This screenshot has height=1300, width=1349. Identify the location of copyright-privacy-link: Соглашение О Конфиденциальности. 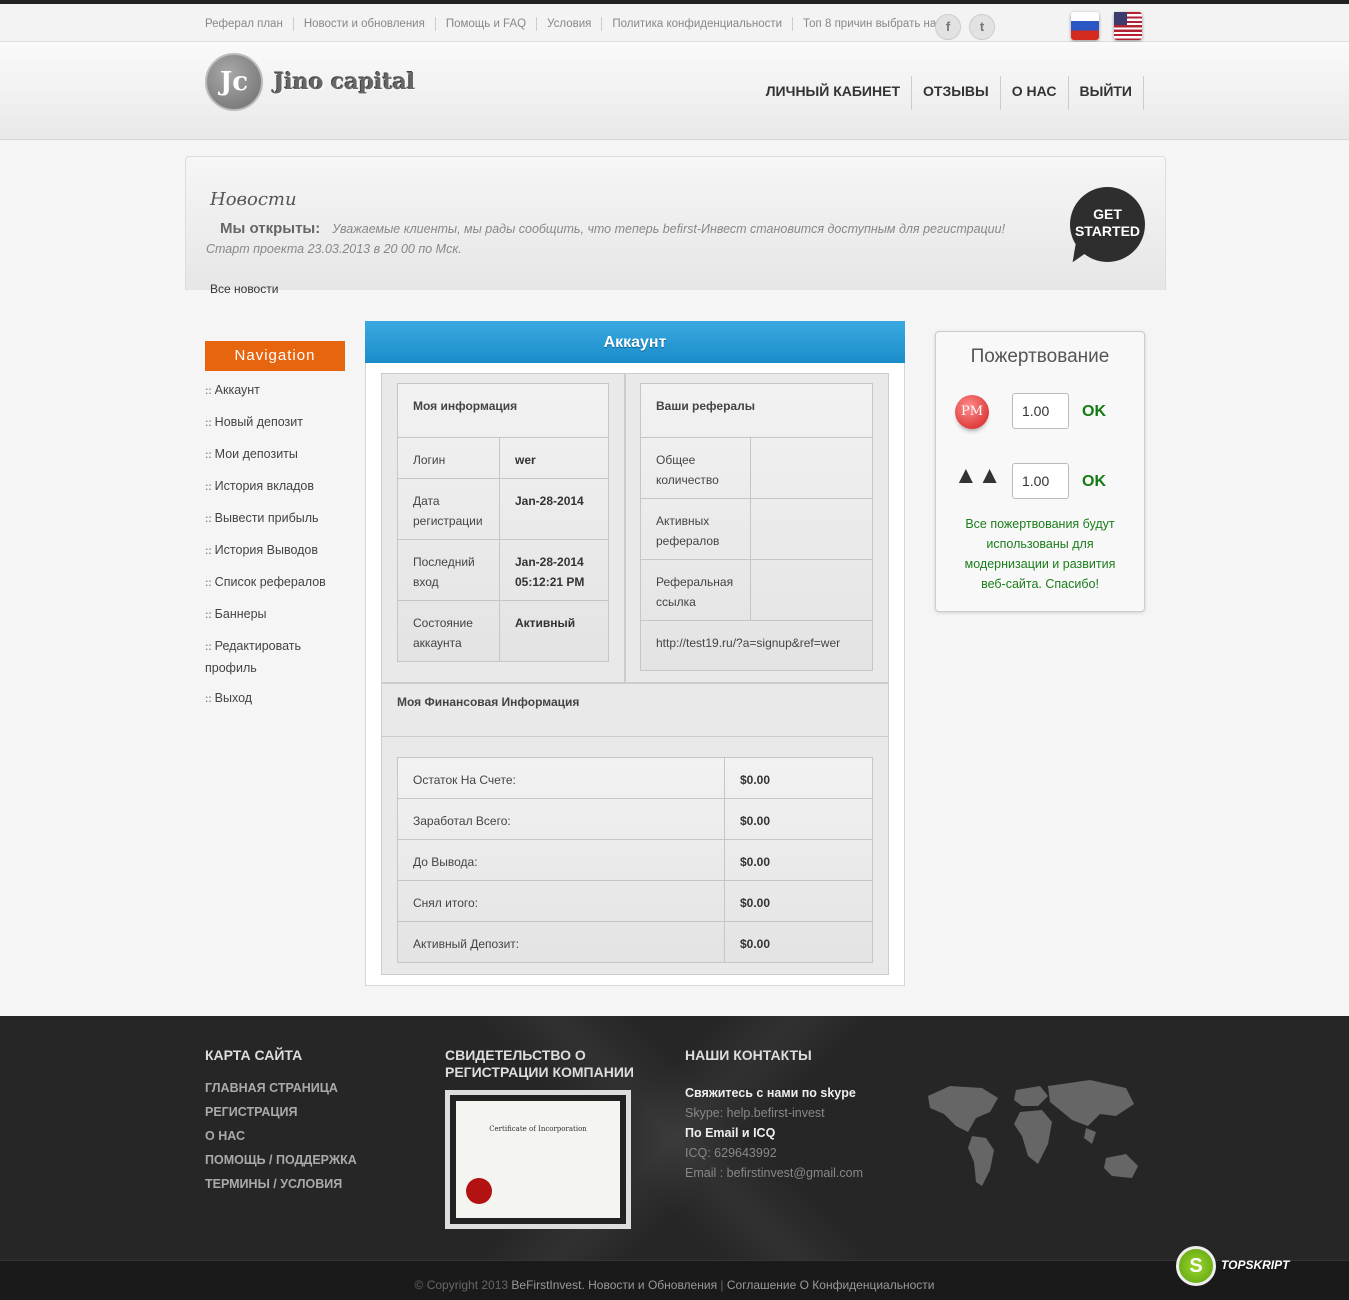
(831, 1285).